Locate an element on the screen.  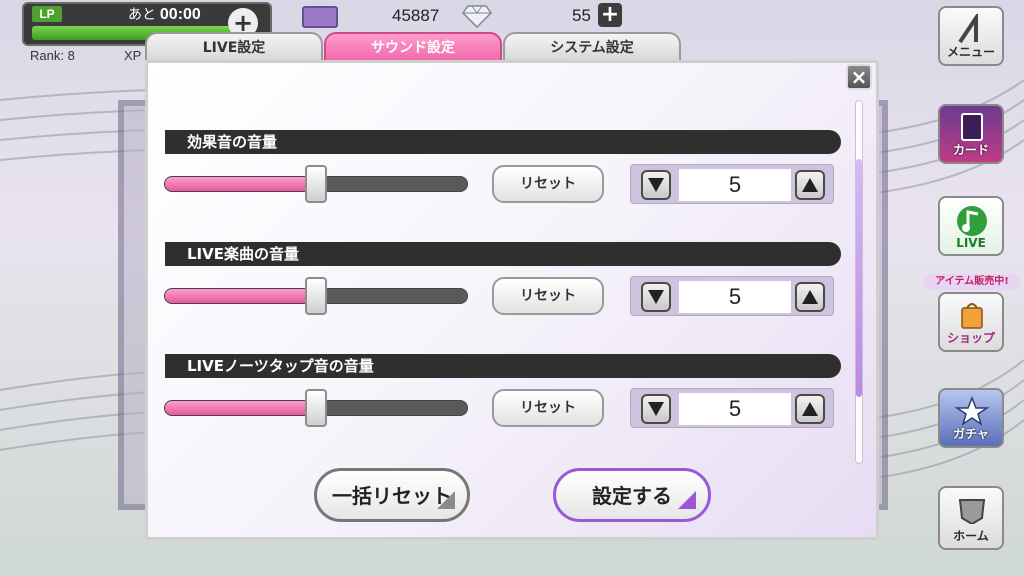
xp-label: XP is located at coordinates (133, 55).